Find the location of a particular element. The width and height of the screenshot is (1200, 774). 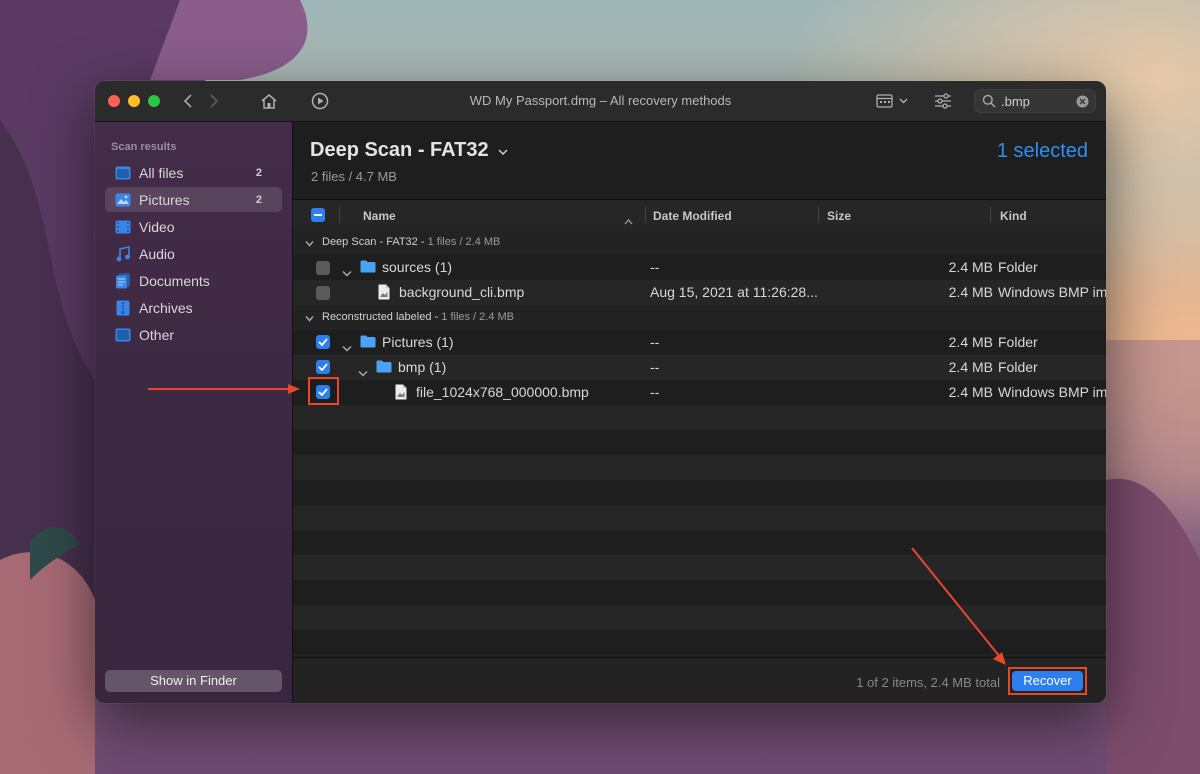

column-kind-header: Kind is located at coordinates (1013, 216).